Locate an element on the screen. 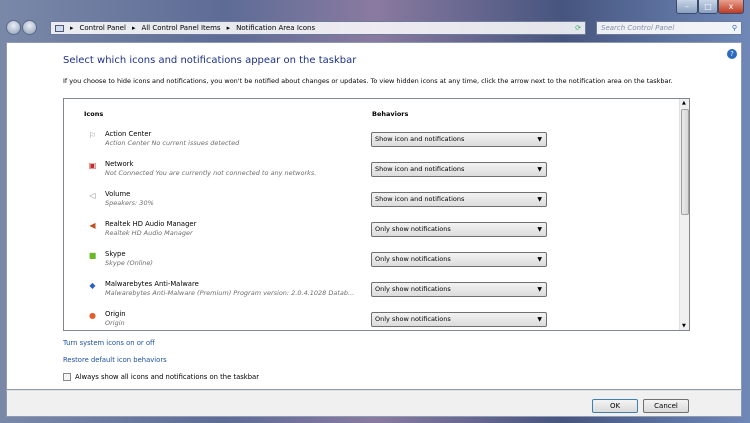 The width and height of the screenshot is (750, 423). item-name: Volume is located at coordinates (118, 194).